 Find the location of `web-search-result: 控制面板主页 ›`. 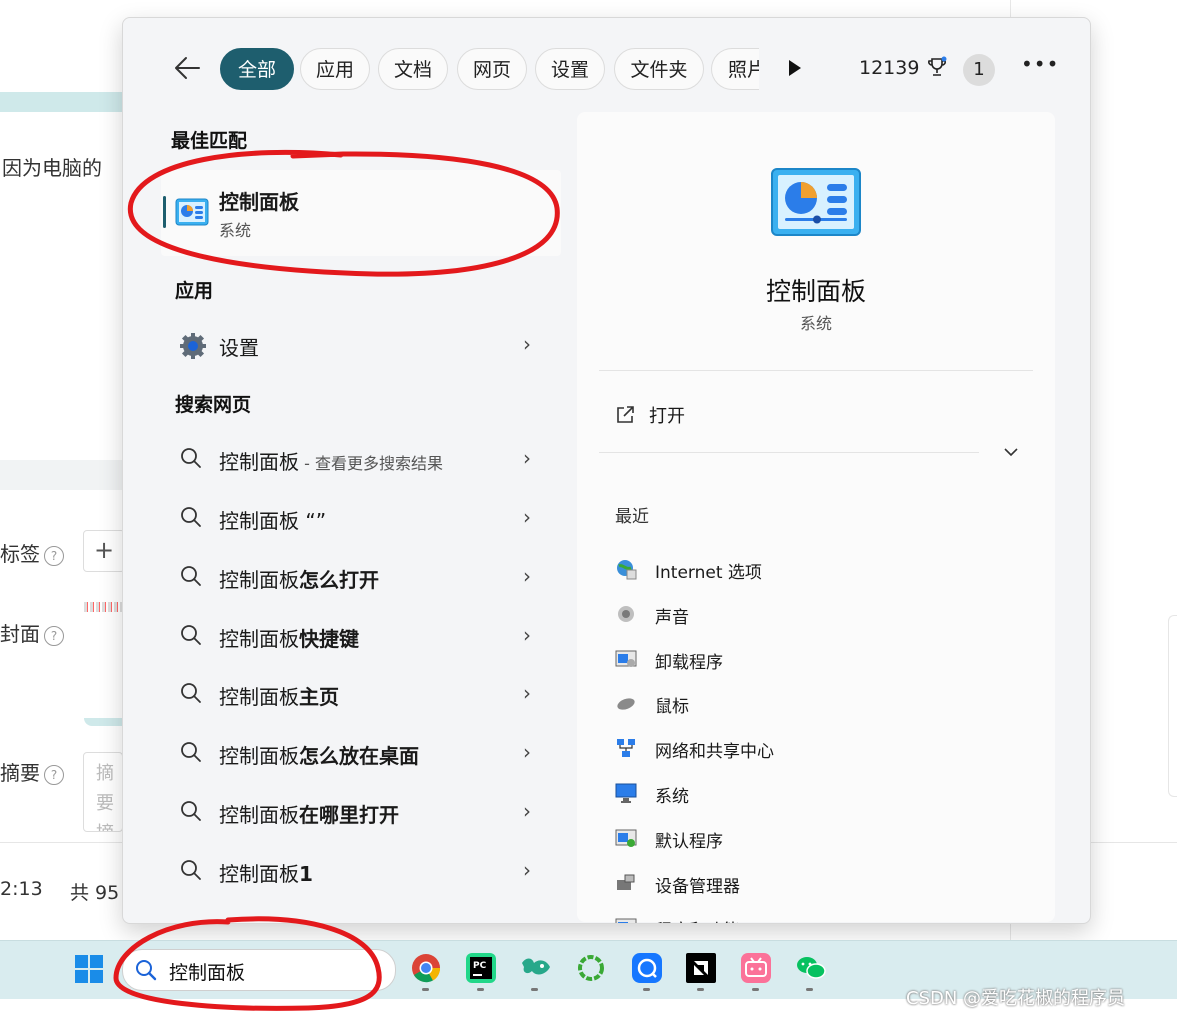

web-search-result: 控制面板主页 › is located at coordinates (358, 695).